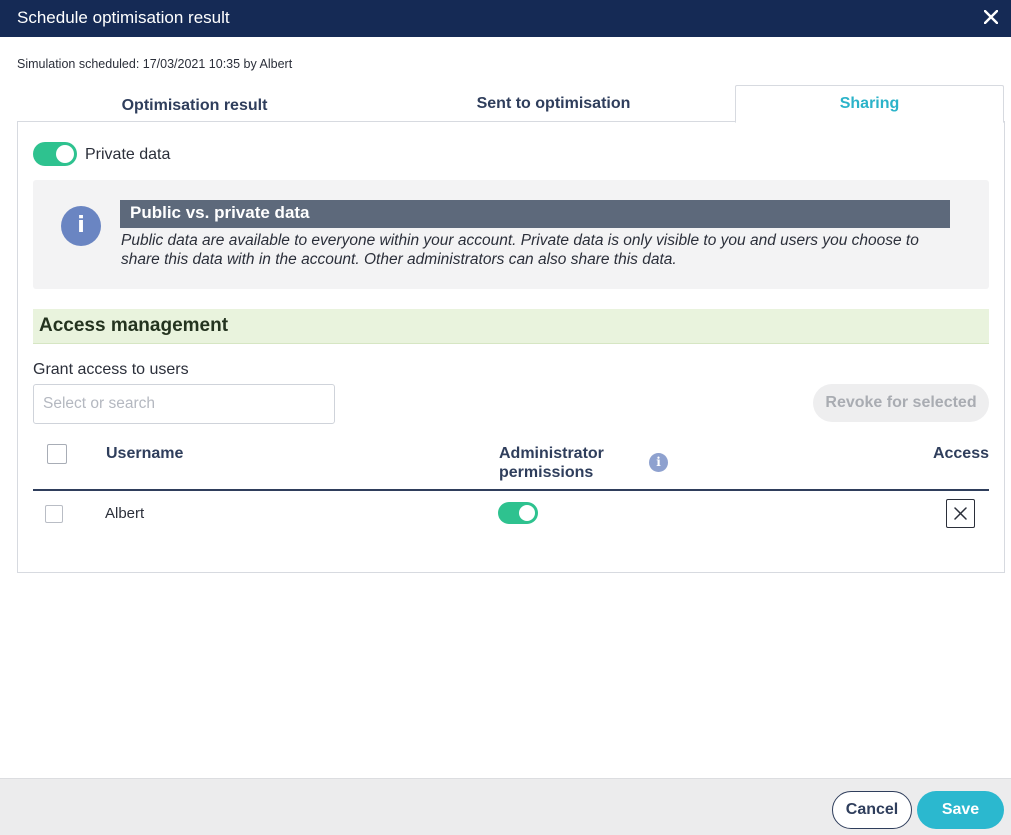 The width and height of the screenshot is (1011, 835). I want to click on dialog-footer: Cancel Save, so click(505, 806).